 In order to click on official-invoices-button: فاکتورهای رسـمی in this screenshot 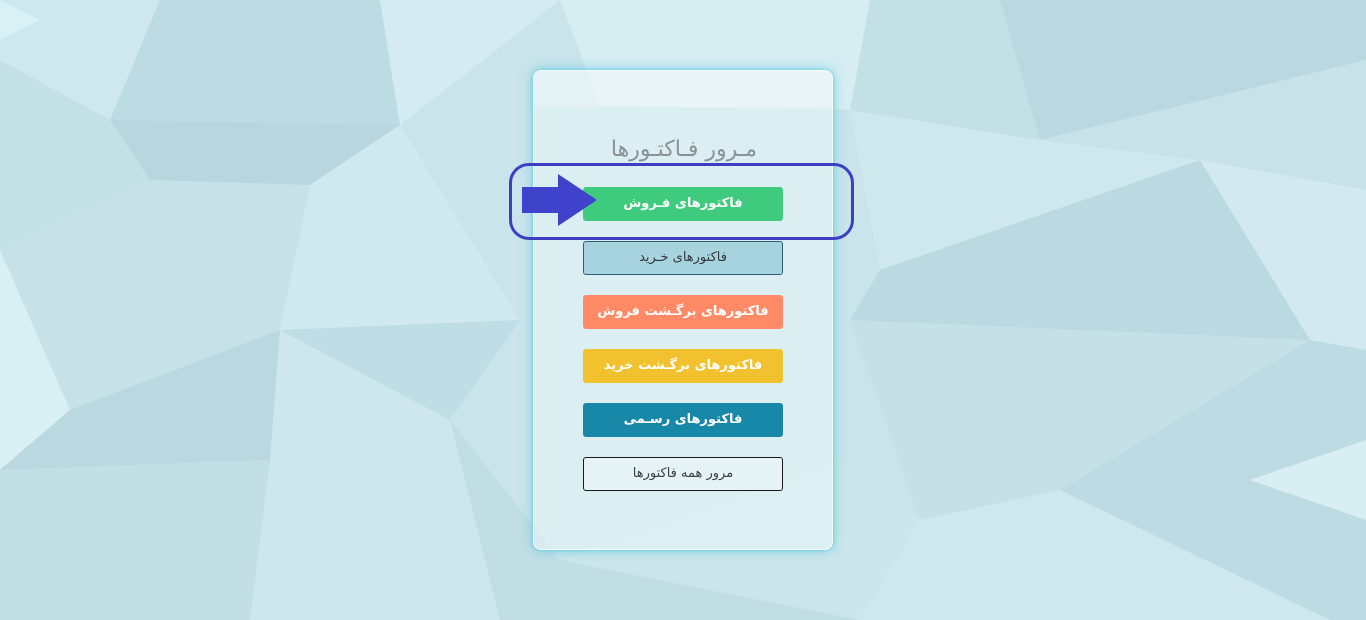, I will do `click(683, 420)`.